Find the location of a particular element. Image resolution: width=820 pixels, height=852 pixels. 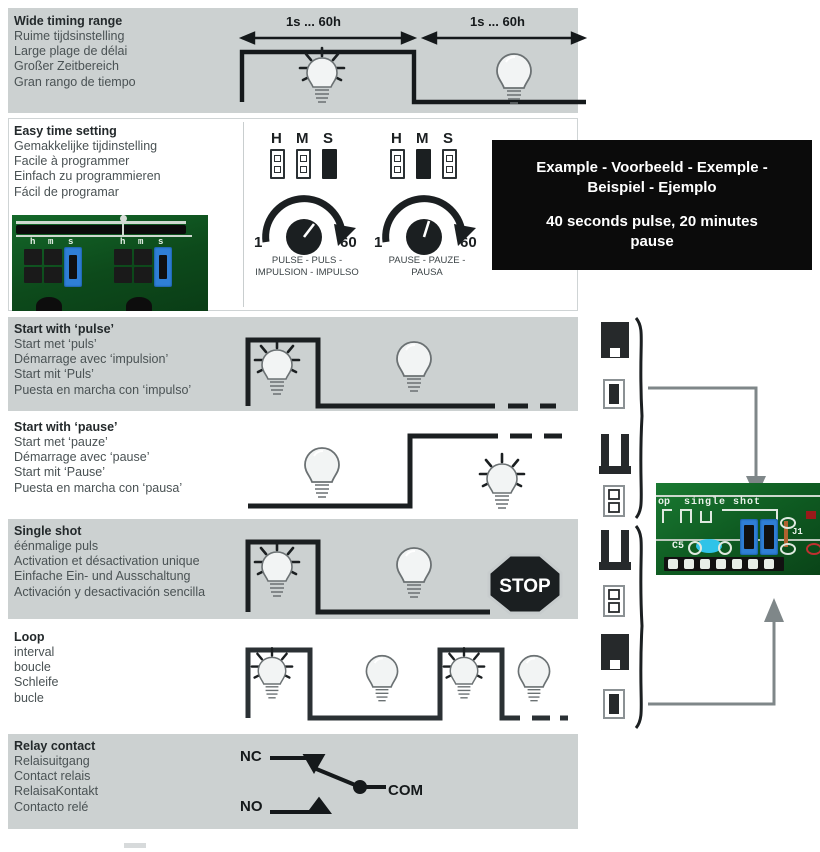

section-line: Schleife is located at coordinates (36, 682).